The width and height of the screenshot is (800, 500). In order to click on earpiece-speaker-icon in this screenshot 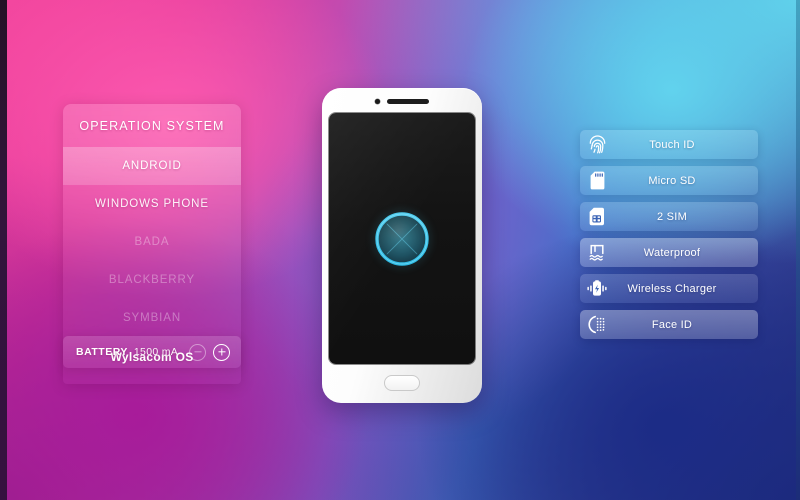, I will do `click(408, 101)`.